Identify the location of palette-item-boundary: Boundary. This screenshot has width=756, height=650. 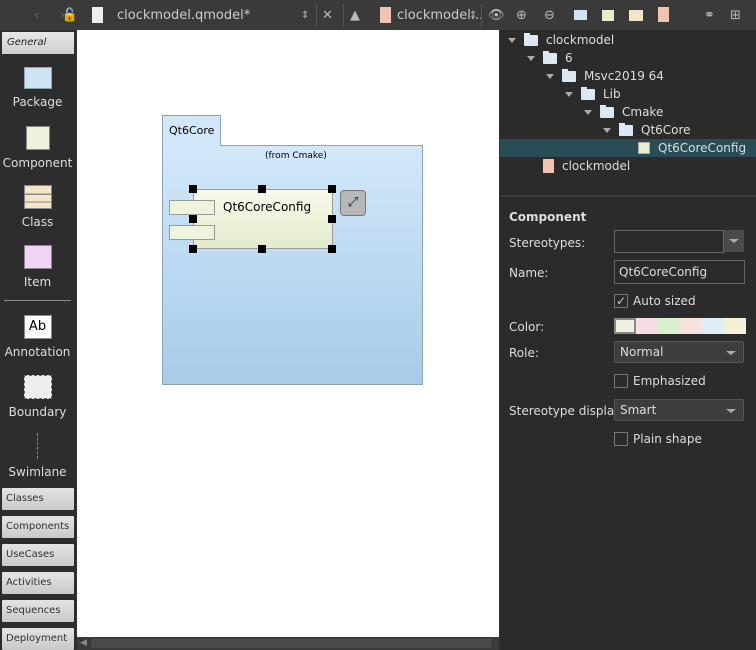
(37, 397).